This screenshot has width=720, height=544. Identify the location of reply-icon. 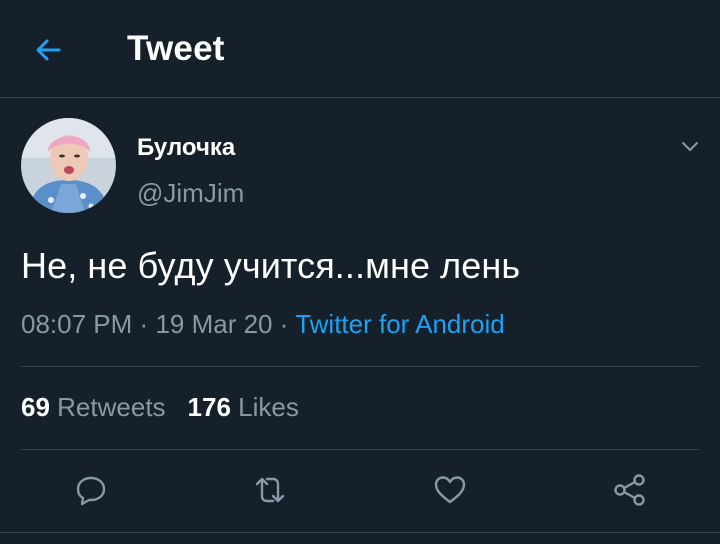
(91, 491).